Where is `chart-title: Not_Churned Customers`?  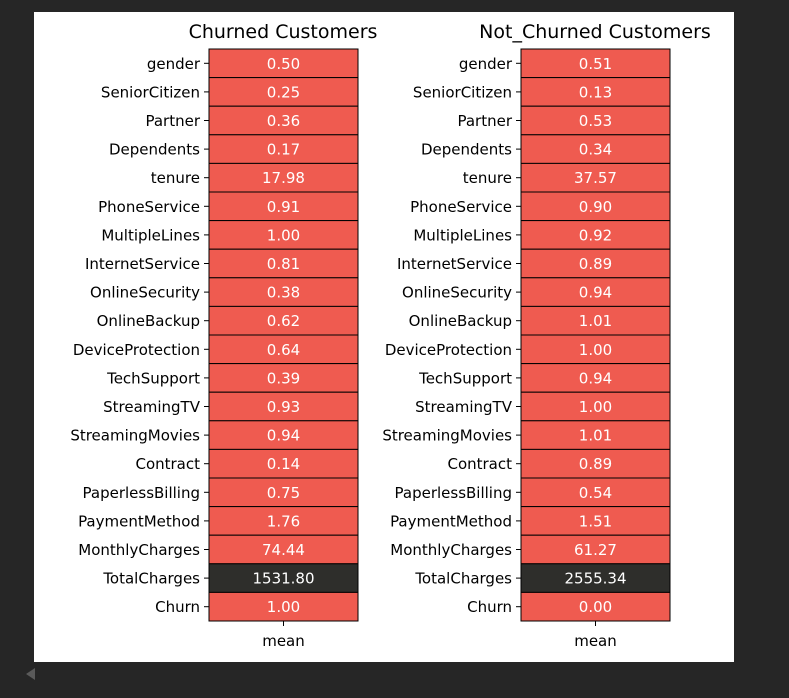
chart-title: Not_Churned Customers is located at coordinates (595, 32).